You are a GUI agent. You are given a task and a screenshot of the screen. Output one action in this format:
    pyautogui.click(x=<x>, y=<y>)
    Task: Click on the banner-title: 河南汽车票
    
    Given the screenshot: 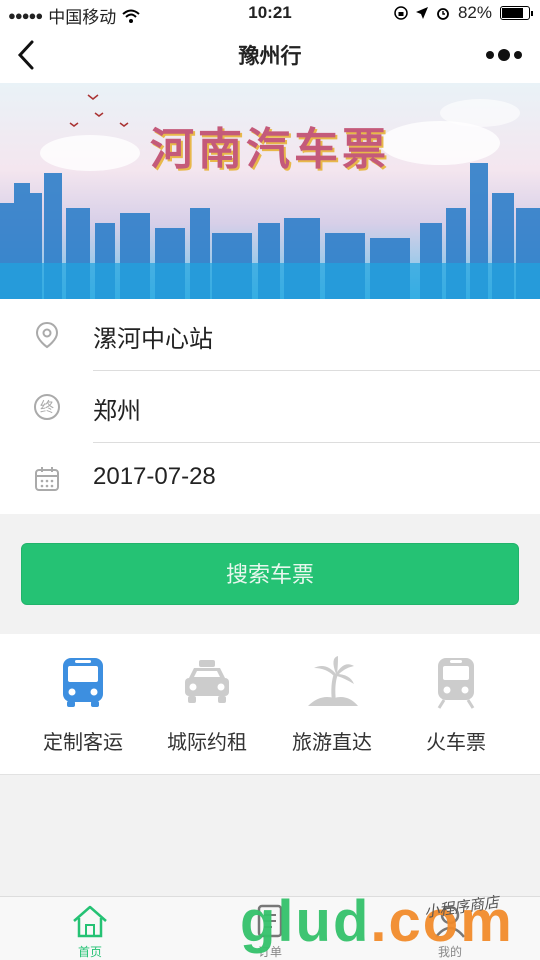 What is the action you would take?
    pyautogui.click(x=270, y=149)
    